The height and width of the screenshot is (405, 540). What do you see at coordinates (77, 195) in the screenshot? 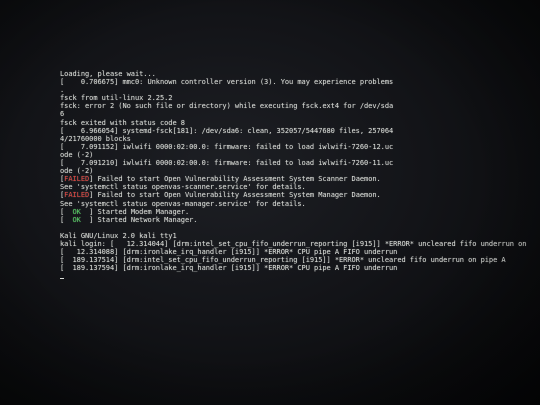
I see `status-failed-tag: FAILED` at bounding box center [77, 195].